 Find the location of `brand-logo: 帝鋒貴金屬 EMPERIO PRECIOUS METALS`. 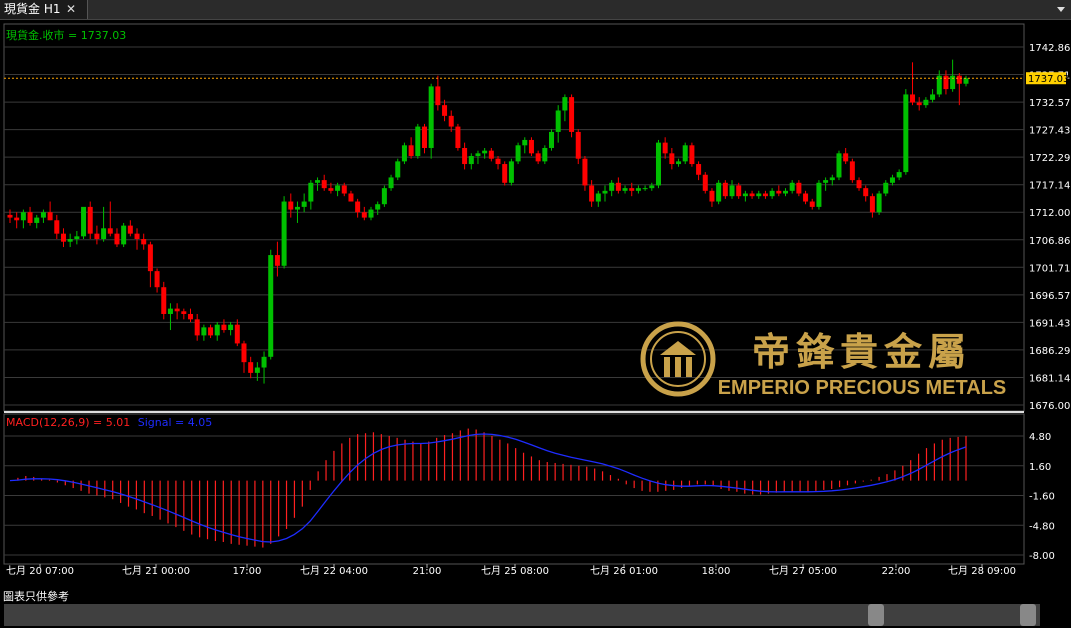

brand-logo: 帝鋒貴金屬 EMPERIO PRECIOUS METALS is located at coordinates (823, 360).